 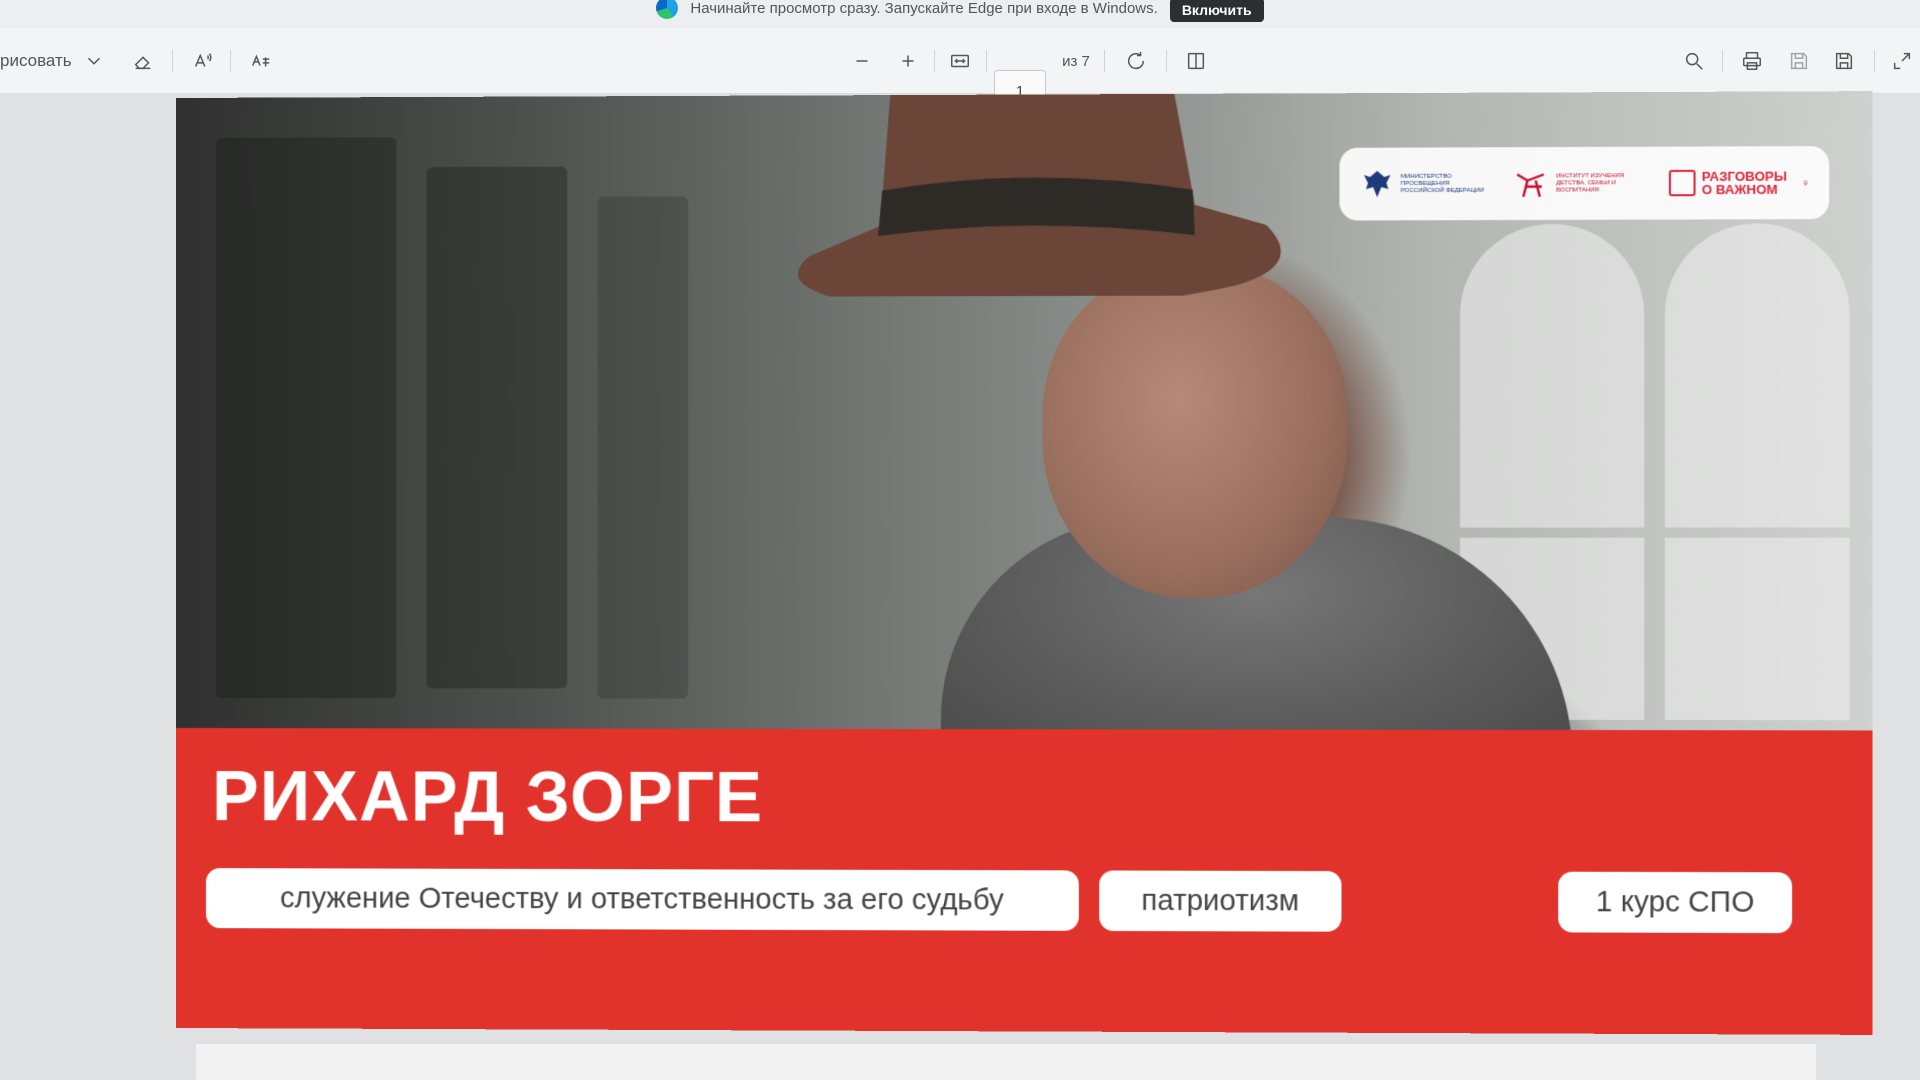 What do you see at coordinates (1531, 183) in the screenshot?
I see `institute-emblem-icon` at bounding box center [1531, 183].